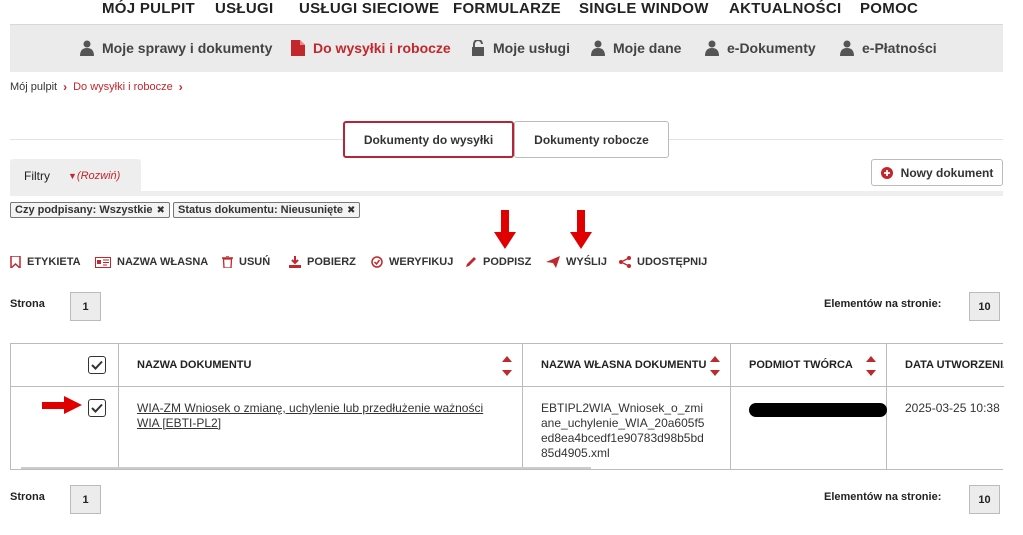 The height and width of the screenshot is (535, 1023). I want to click on breadcrumb-current: Do wysyłki i robocze, so click(123, 87).